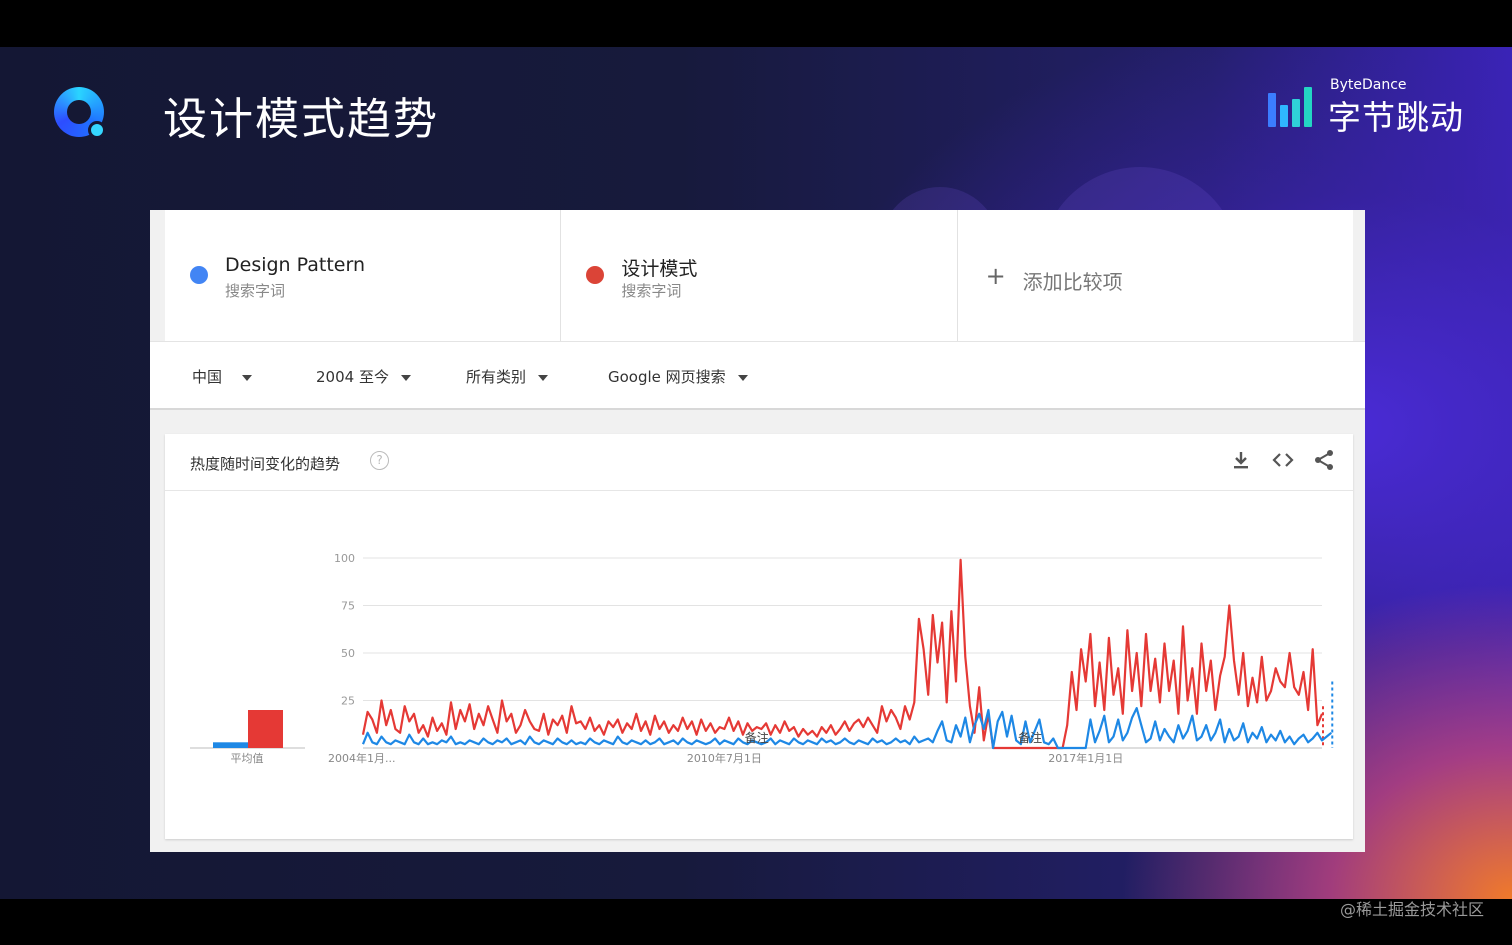 The width and height of the screenshot is (1512, 945). I want to click on search-term-1: Design Pattern 搜索字词, so click(363, 275).